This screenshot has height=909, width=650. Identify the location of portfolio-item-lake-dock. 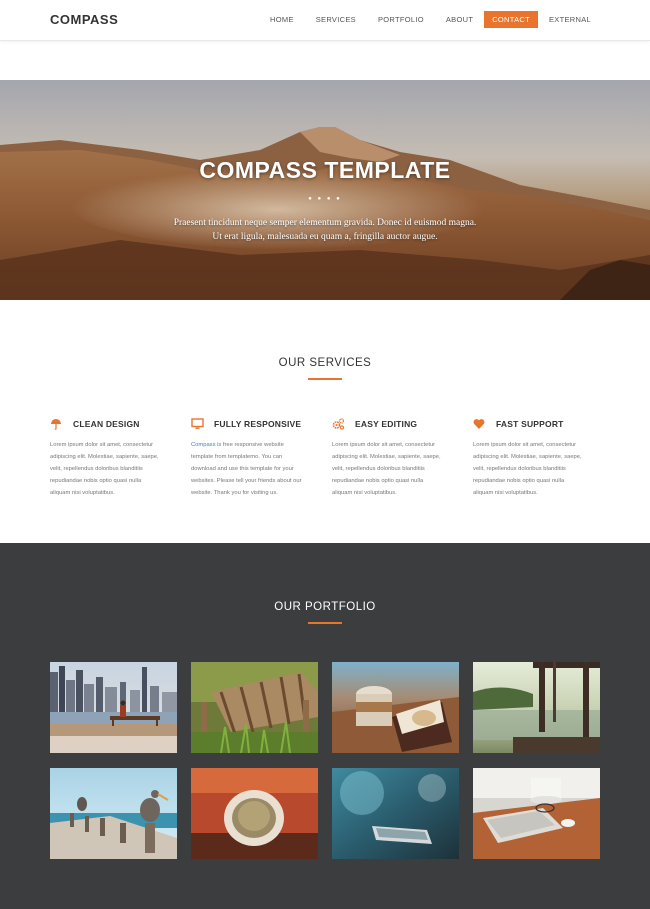
(536, 707).